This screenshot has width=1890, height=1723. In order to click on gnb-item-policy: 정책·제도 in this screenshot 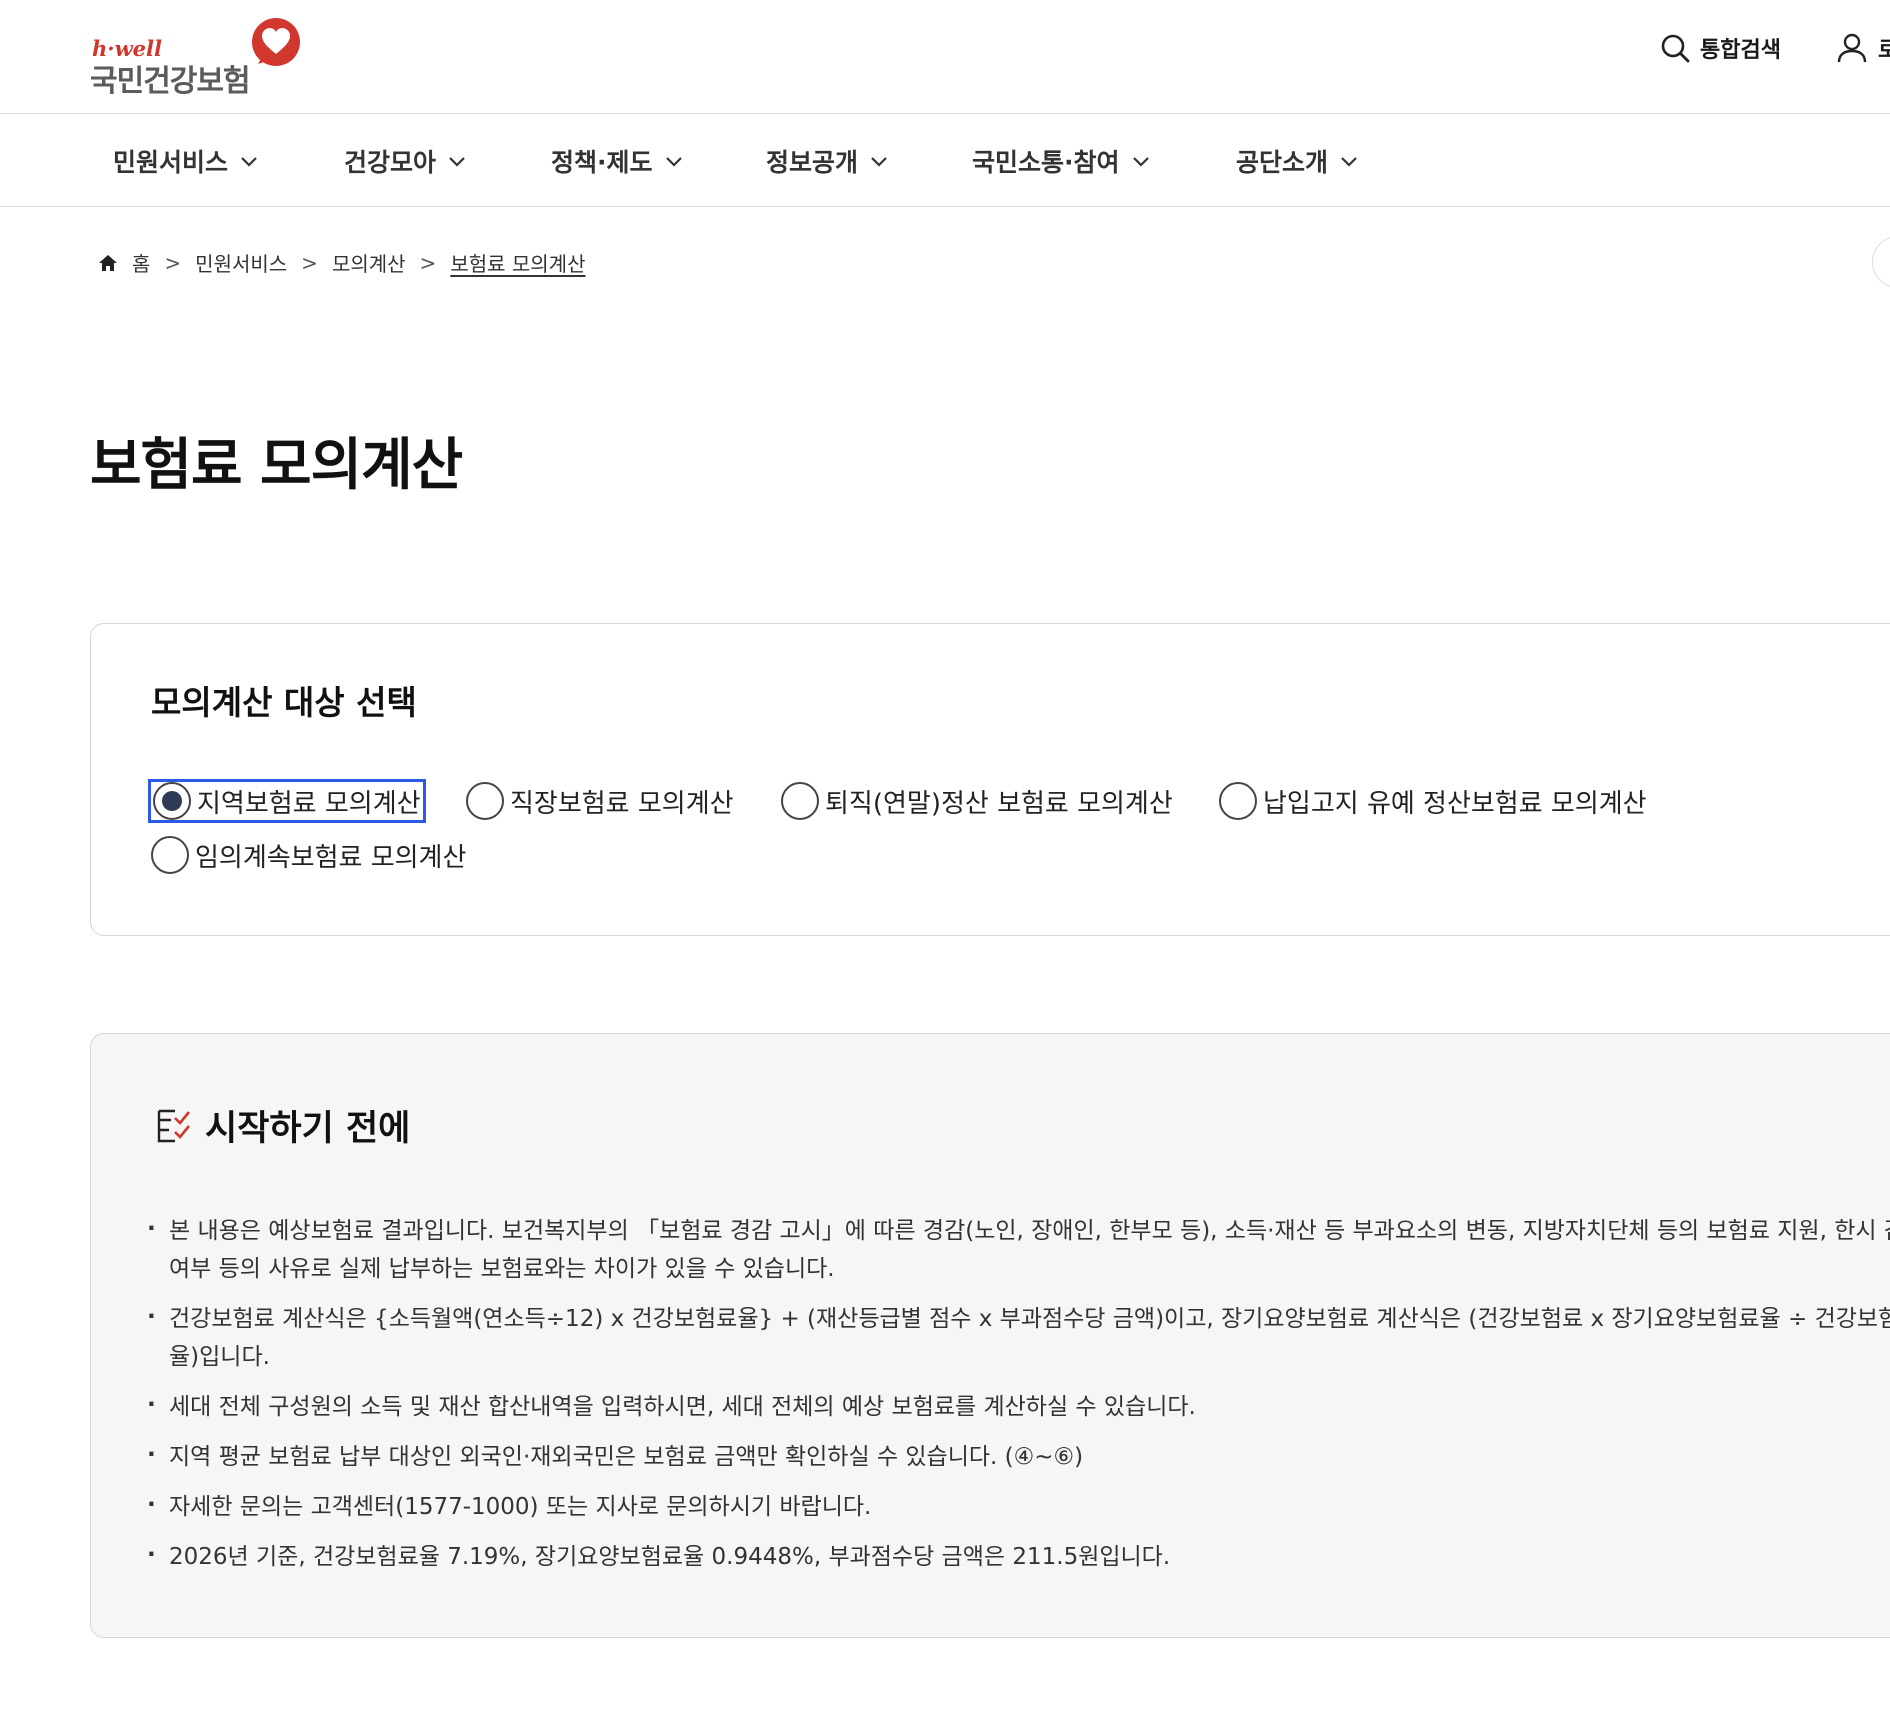, I will do `click(617, 161)`.